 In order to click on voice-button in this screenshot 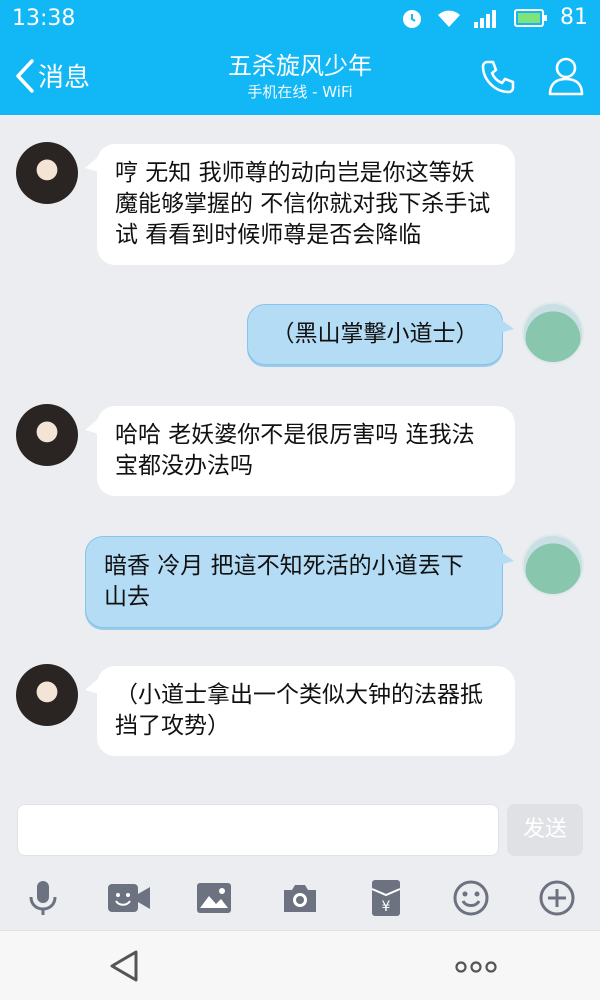, I will do `click(43, 898)`.